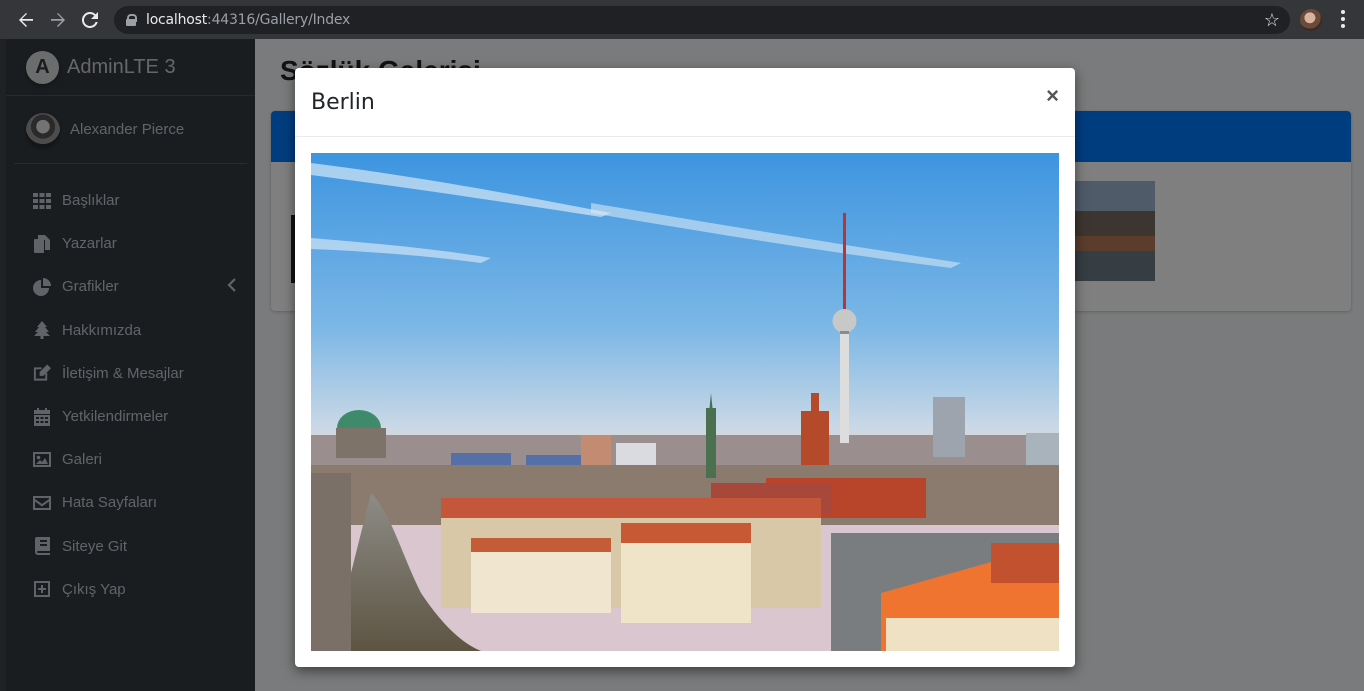 The image size is (1364, 691). I want to click on modal-title: Berlin, so click(343, 102).